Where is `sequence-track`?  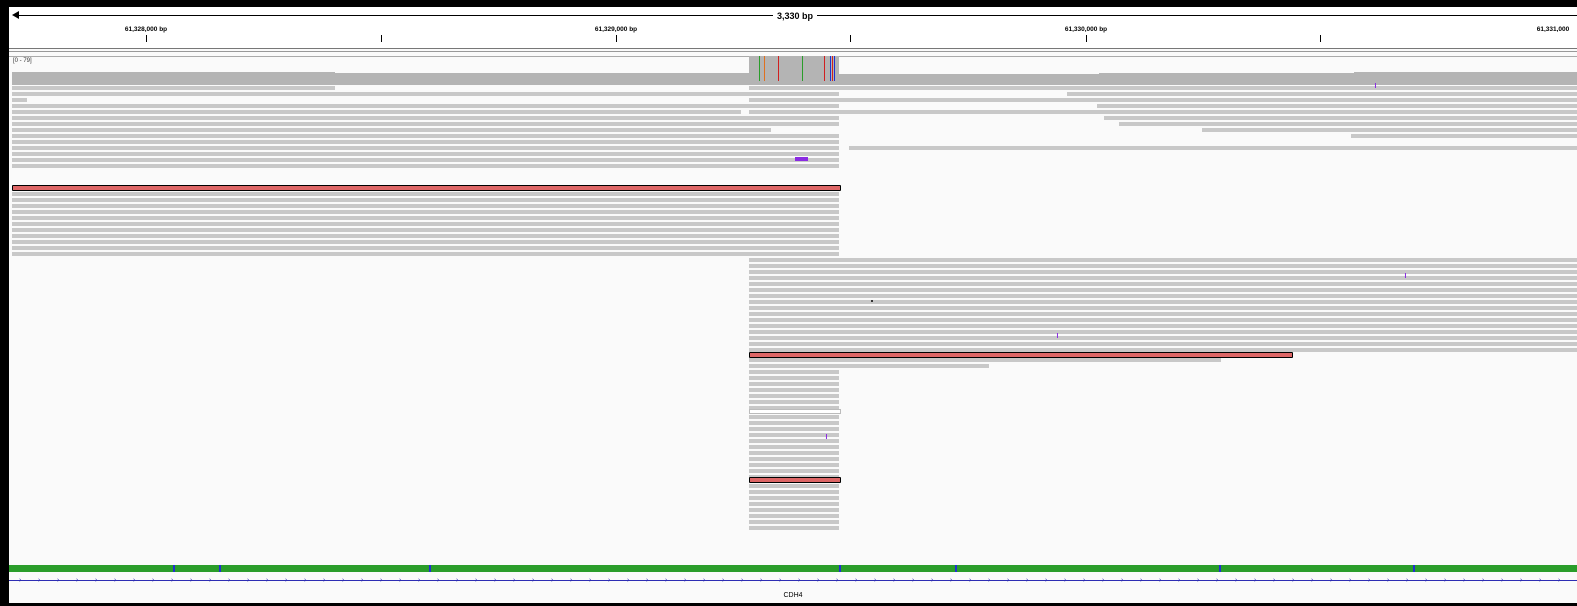 sequence-track is located at coordinates (793, 568).